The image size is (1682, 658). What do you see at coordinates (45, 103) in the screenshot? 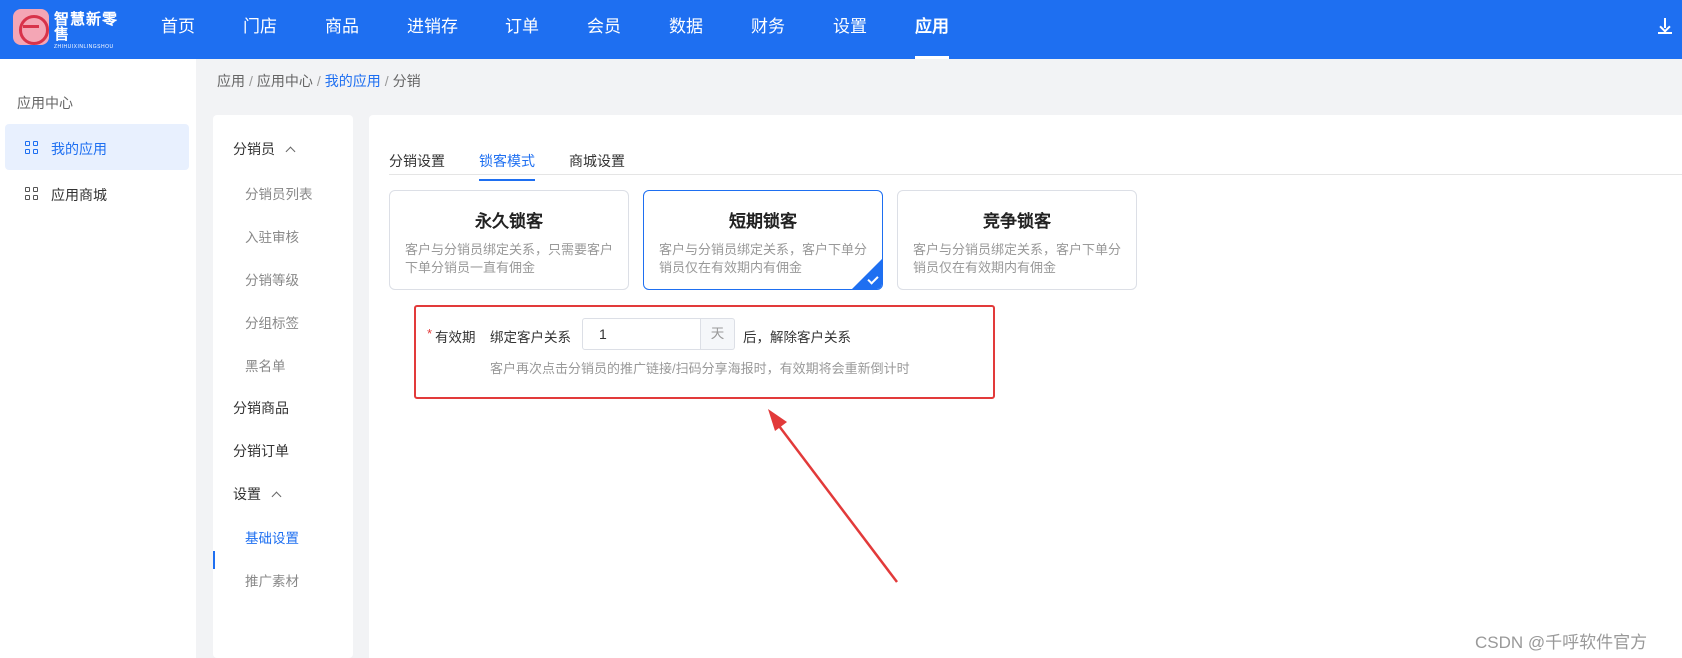
I see `sidebar-title: 应用中心` at bounding box center [45, 103].